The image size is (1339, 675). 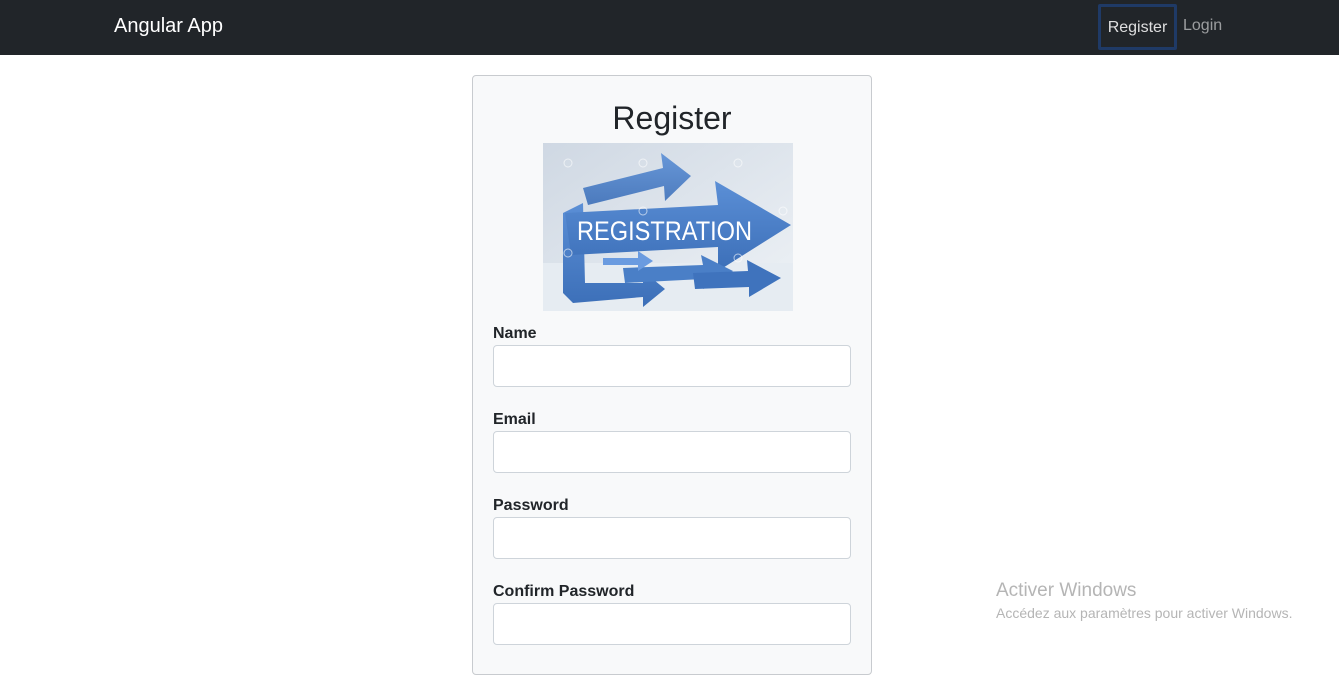 I want to click on nav-register-link: Register, so click(x=1137, y=27).